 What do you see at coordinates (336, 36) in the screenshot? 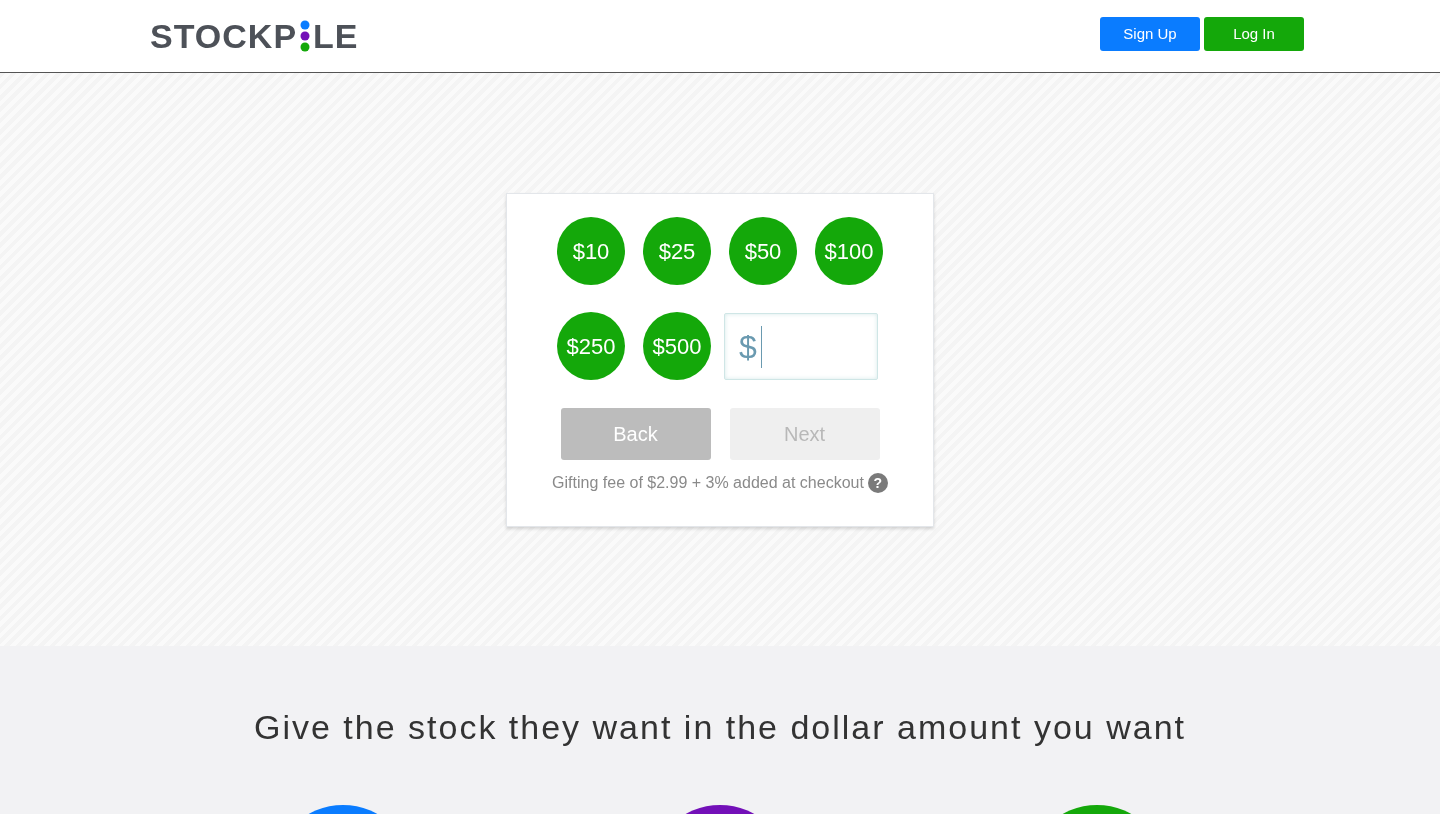
I see `logo-text: LE` at bounding box center [336, 36].